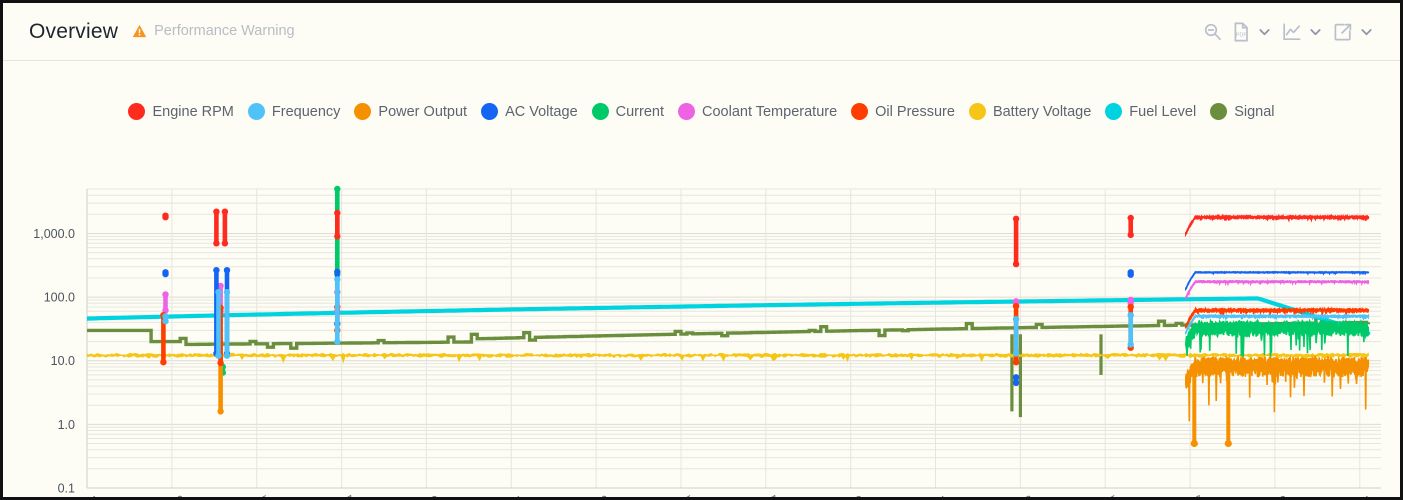 The width and height of the screenshot is (1403, 500). I want to click on x-tick-label: Jun 23, so click(1016, 496).